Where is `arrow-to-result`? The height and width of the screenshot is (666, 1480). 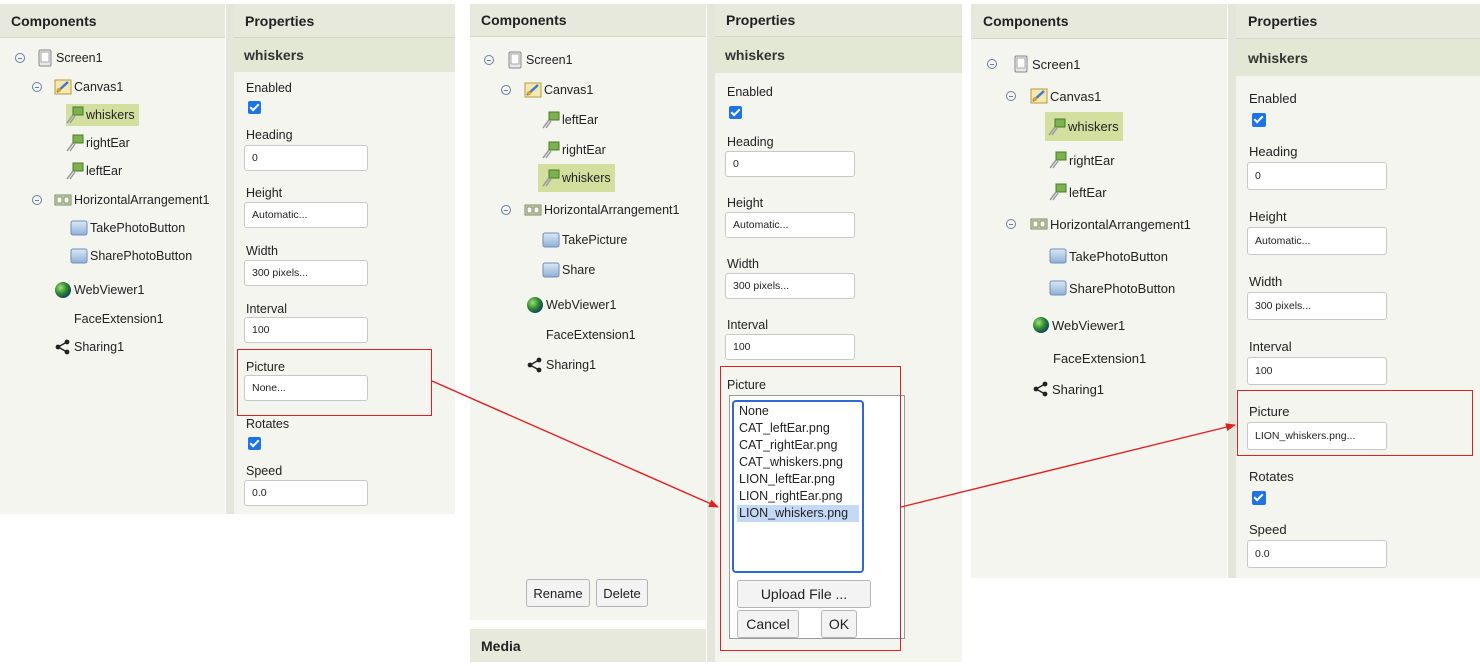
arrow-to-result is located at coordinates (1068, 465).